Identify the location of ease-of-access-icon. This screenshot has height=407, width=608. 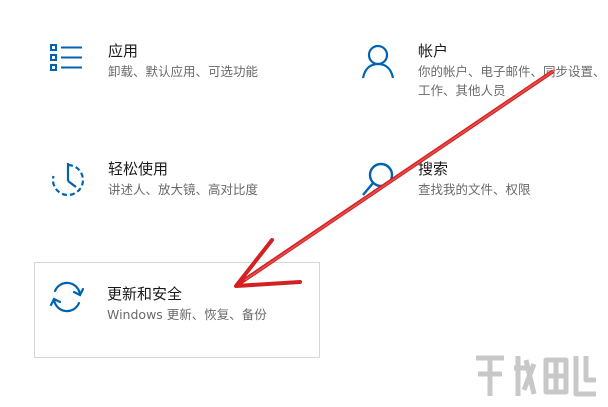
(68, 180).